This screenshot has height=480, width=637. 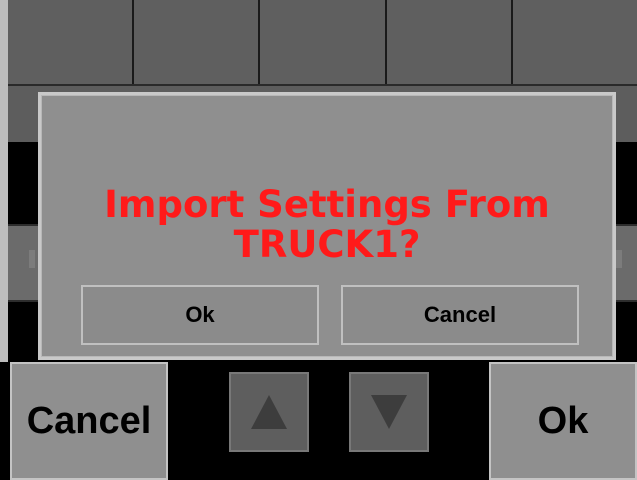 What do you see at coordinates (32, 259) in the screenshot?
I see `left-chevron-icon` at bounding box center [32, 259].